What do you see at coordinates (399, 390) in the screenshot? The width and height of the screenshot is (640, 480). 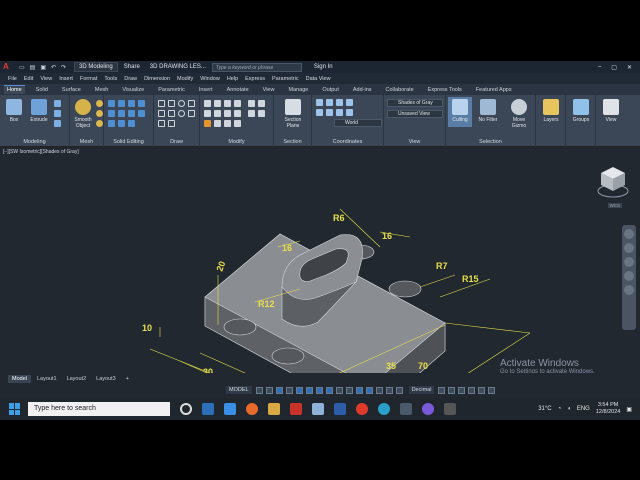 I see `units-icon` at bounding box center [399, 390].